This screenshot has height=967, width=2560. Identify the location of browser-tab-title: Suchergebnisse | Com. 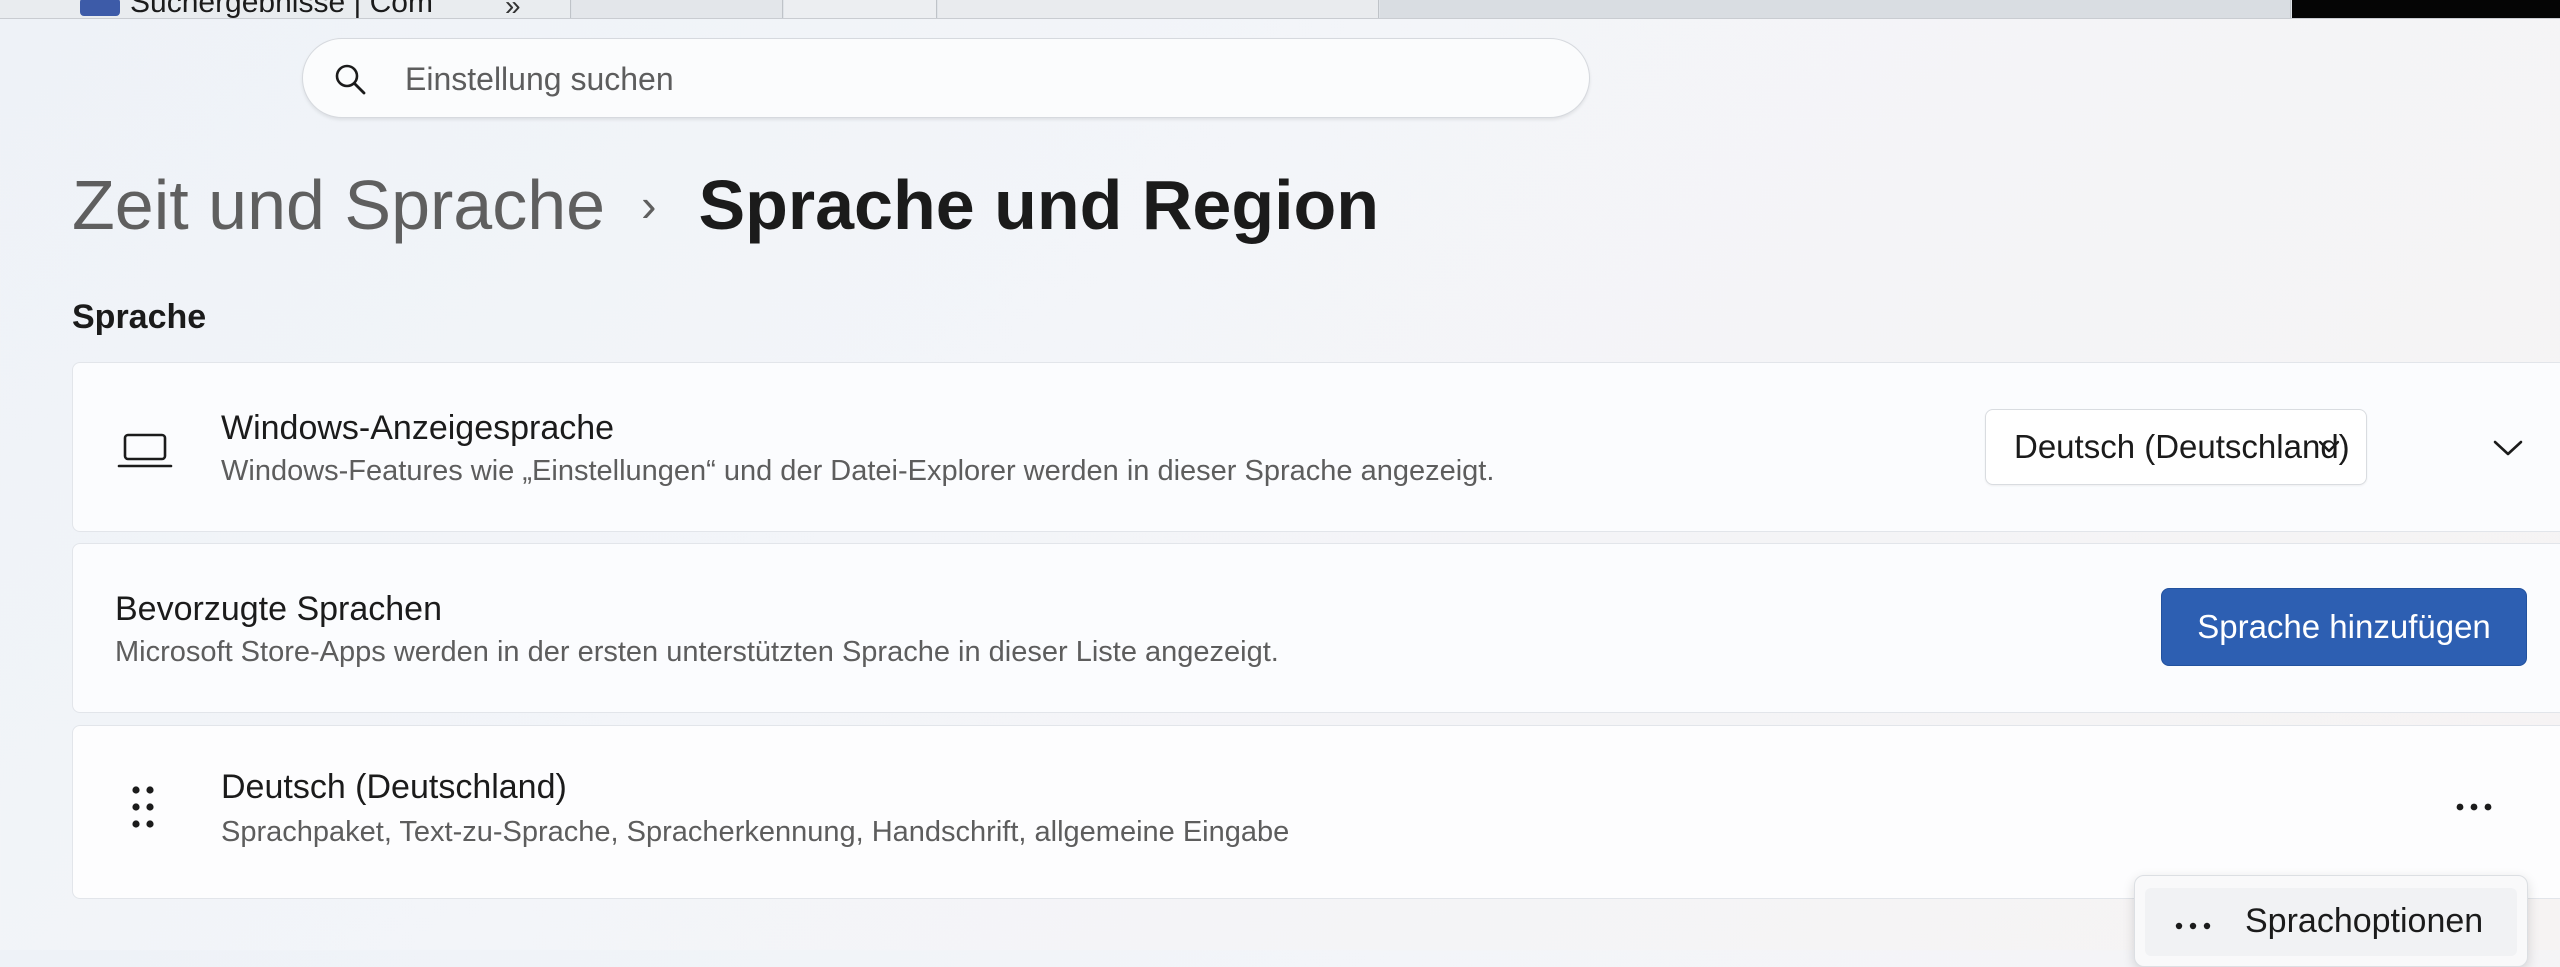
(281, 9).